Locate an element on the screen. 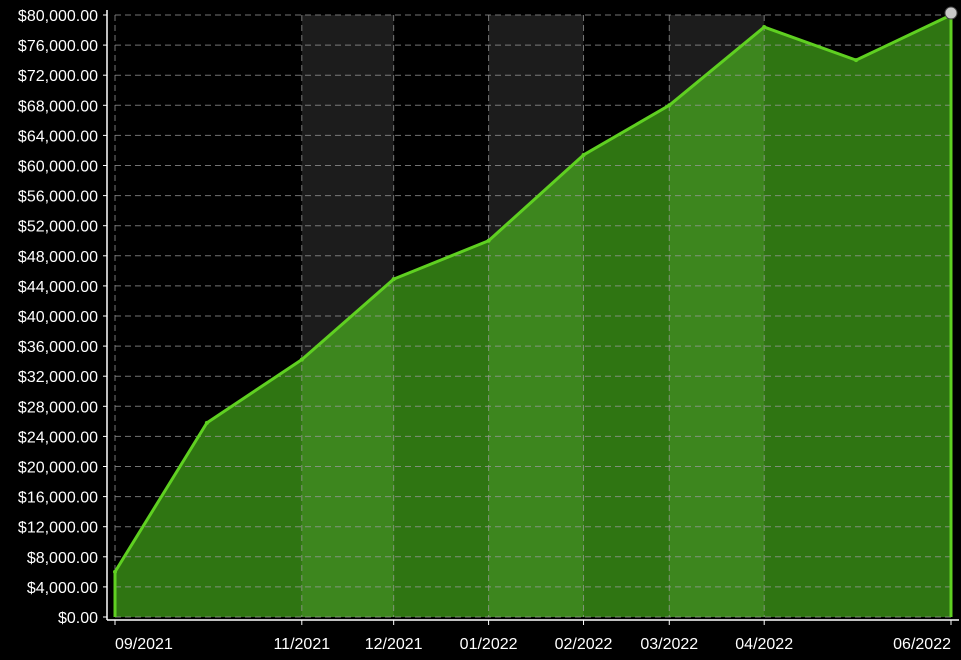 The width and height of the screenshot is (961, 660). end-point-marker is located at coordinates (951, 13).